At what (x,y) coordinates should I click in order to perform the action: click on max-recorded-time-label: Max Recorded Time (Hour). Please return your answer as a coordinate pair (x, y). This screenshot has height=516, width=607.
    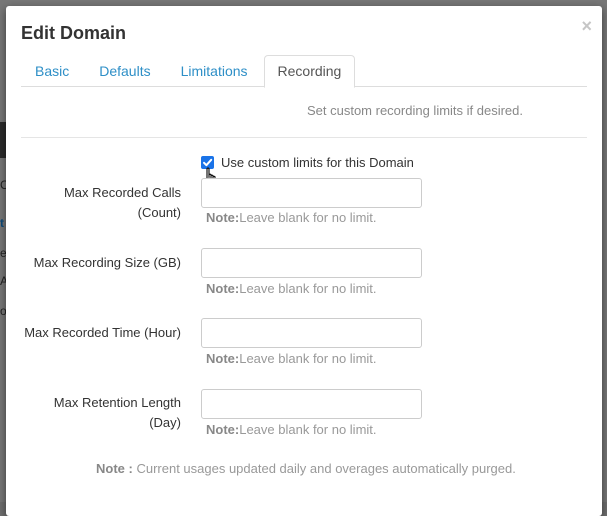
    Looking at the image, I should click on (93, 333).